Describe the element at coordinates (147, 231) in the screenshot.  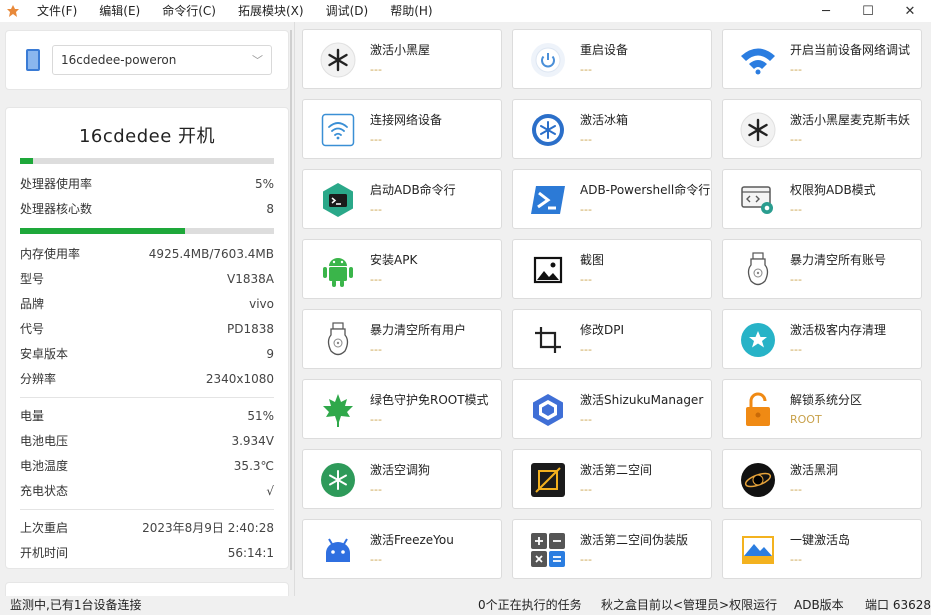
I see `cpu-core-bar` at that location.